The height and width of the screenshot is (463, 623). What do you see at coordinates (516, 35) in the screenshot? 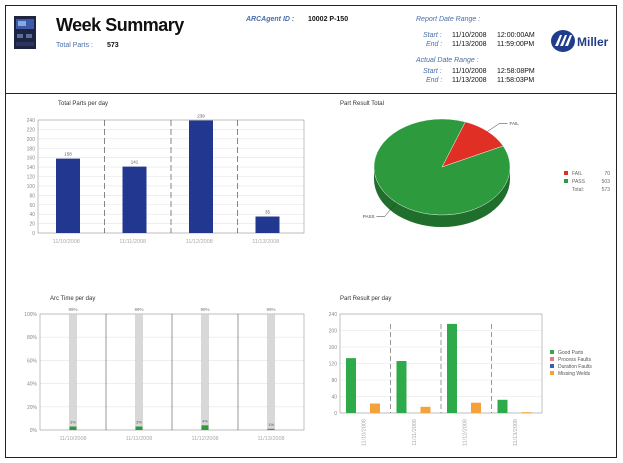
I see `report-start-time: 12:00:00AM` at bounding box center [516, 35].